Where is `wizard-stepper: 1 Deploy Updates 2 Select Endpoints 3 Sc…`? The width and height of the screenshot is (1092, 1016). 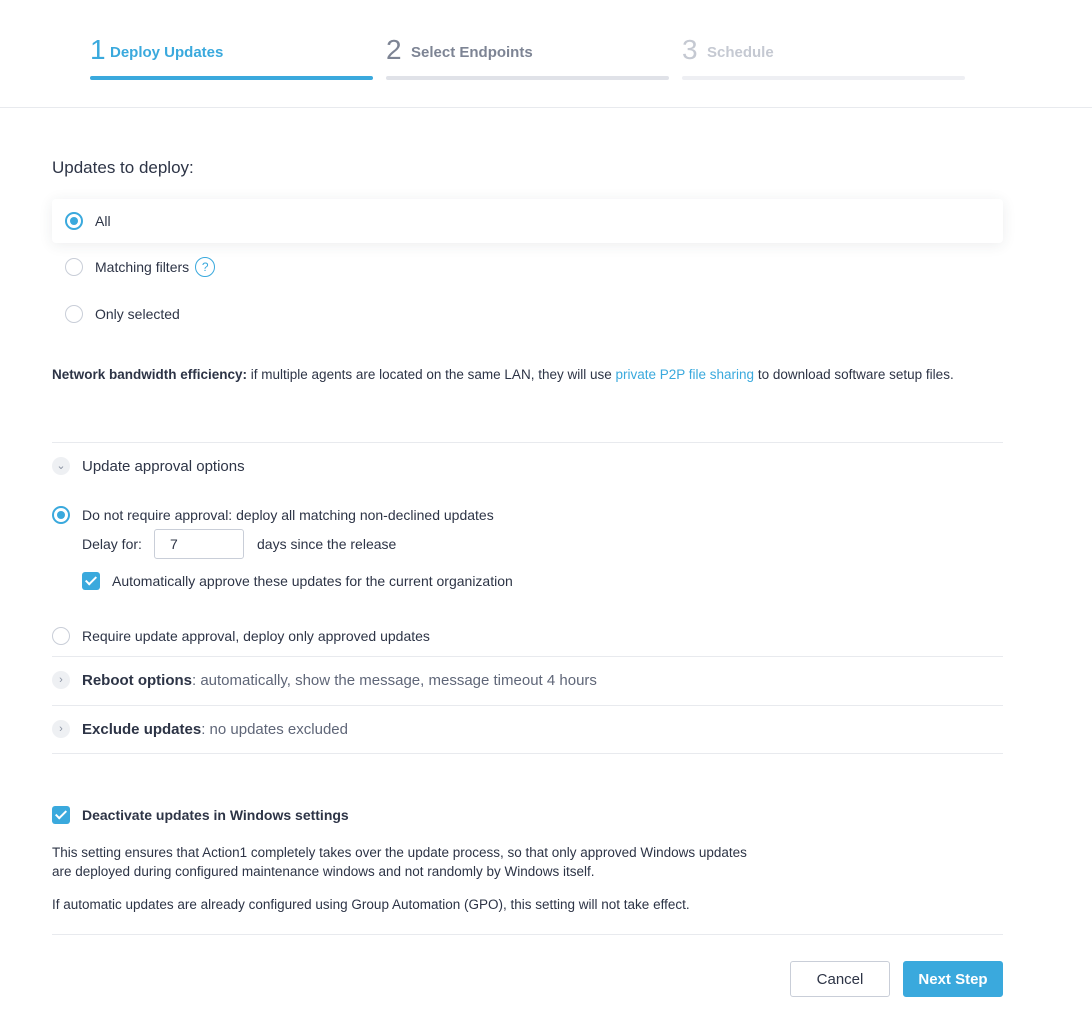 wizard-stepper: 1 Deploy Updates 2 Select Endpoints 3 Sc… is located at coordinates (546, 54).